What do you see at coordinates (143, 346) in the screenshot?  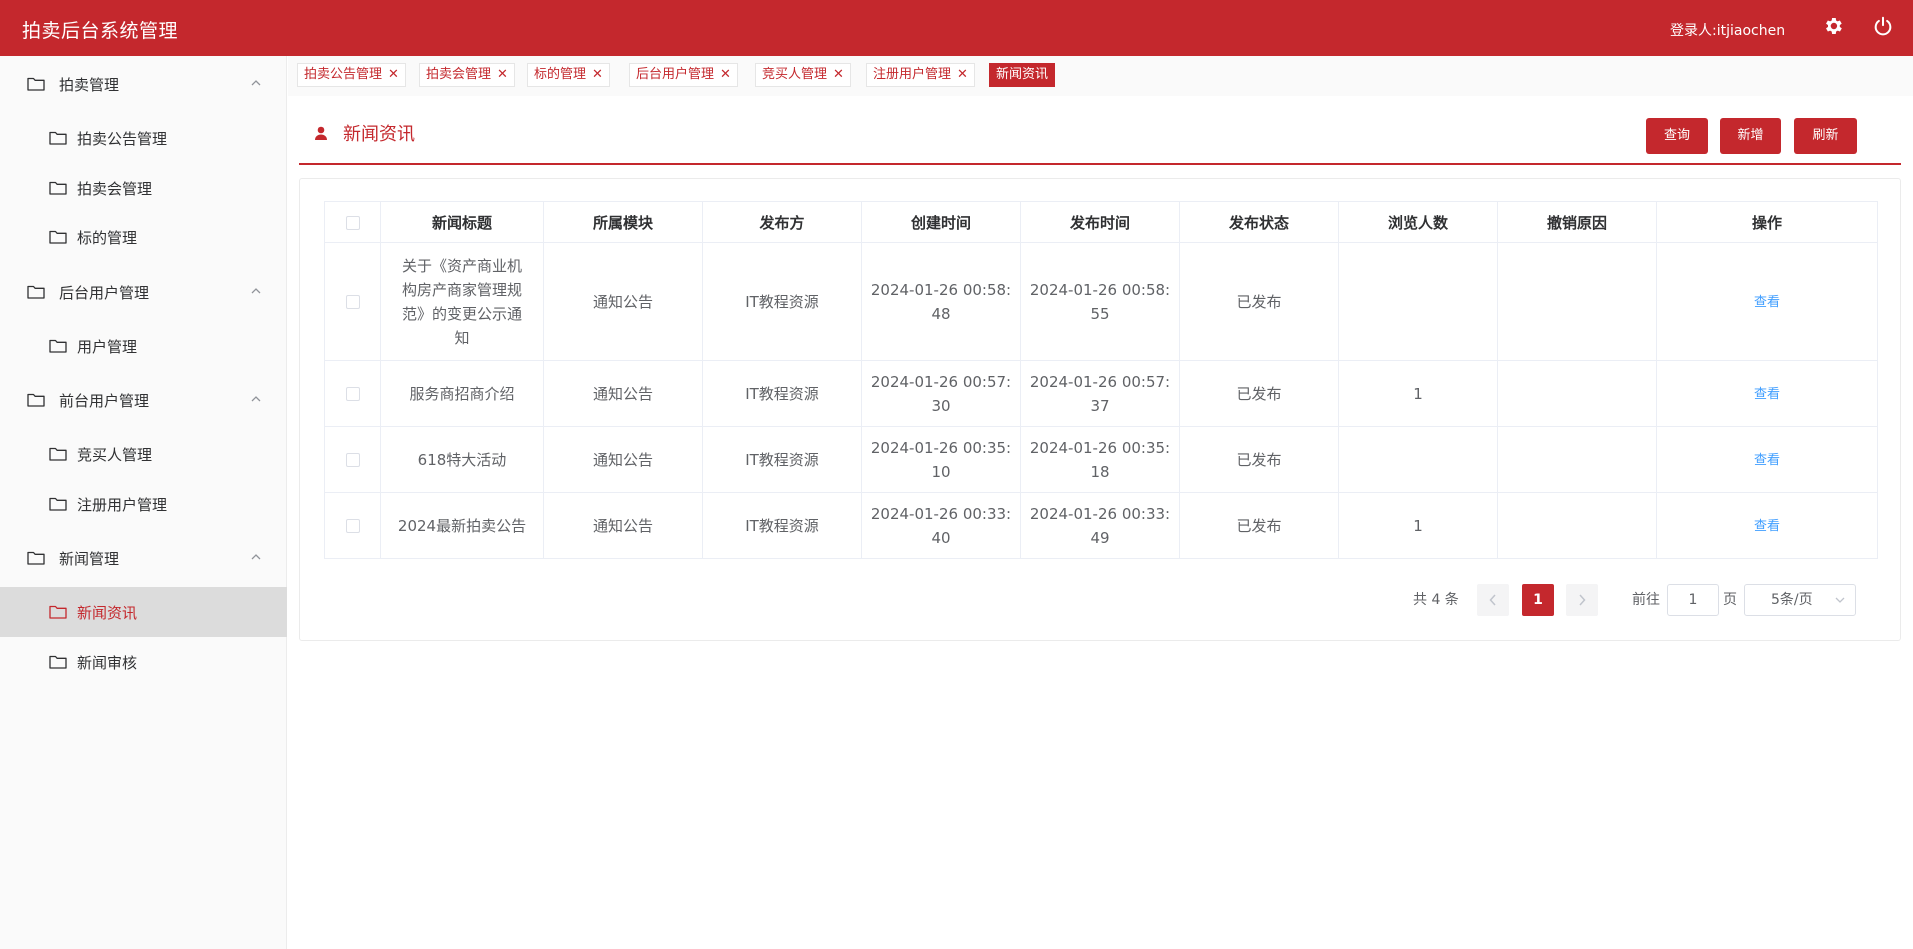 I see `sidebar-item-1-0: 用户管理` at bounding box center [143, 346].